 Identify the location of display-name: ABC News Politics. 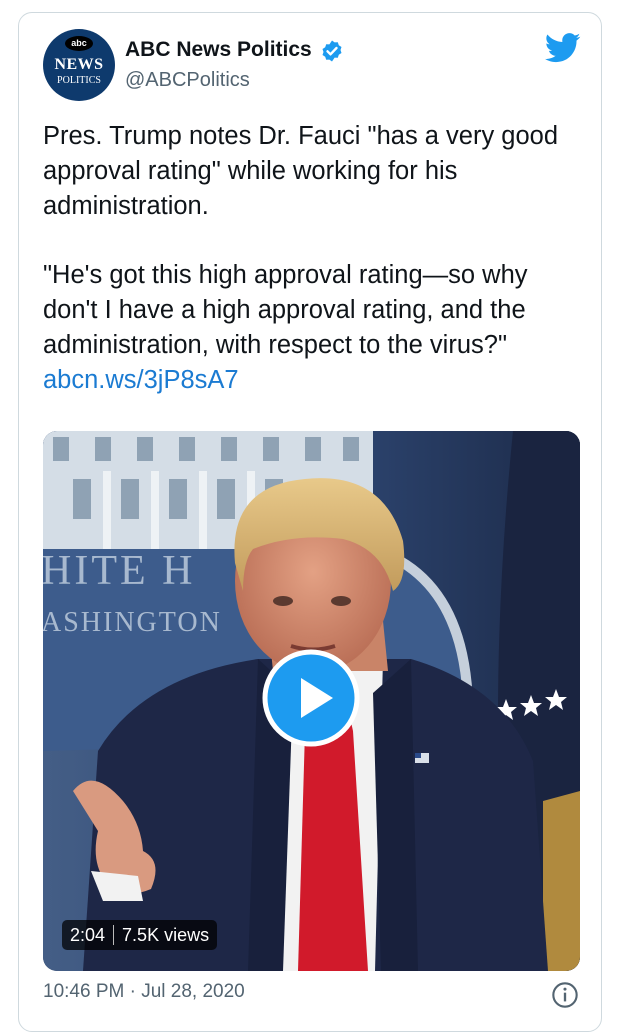
(218, 50).